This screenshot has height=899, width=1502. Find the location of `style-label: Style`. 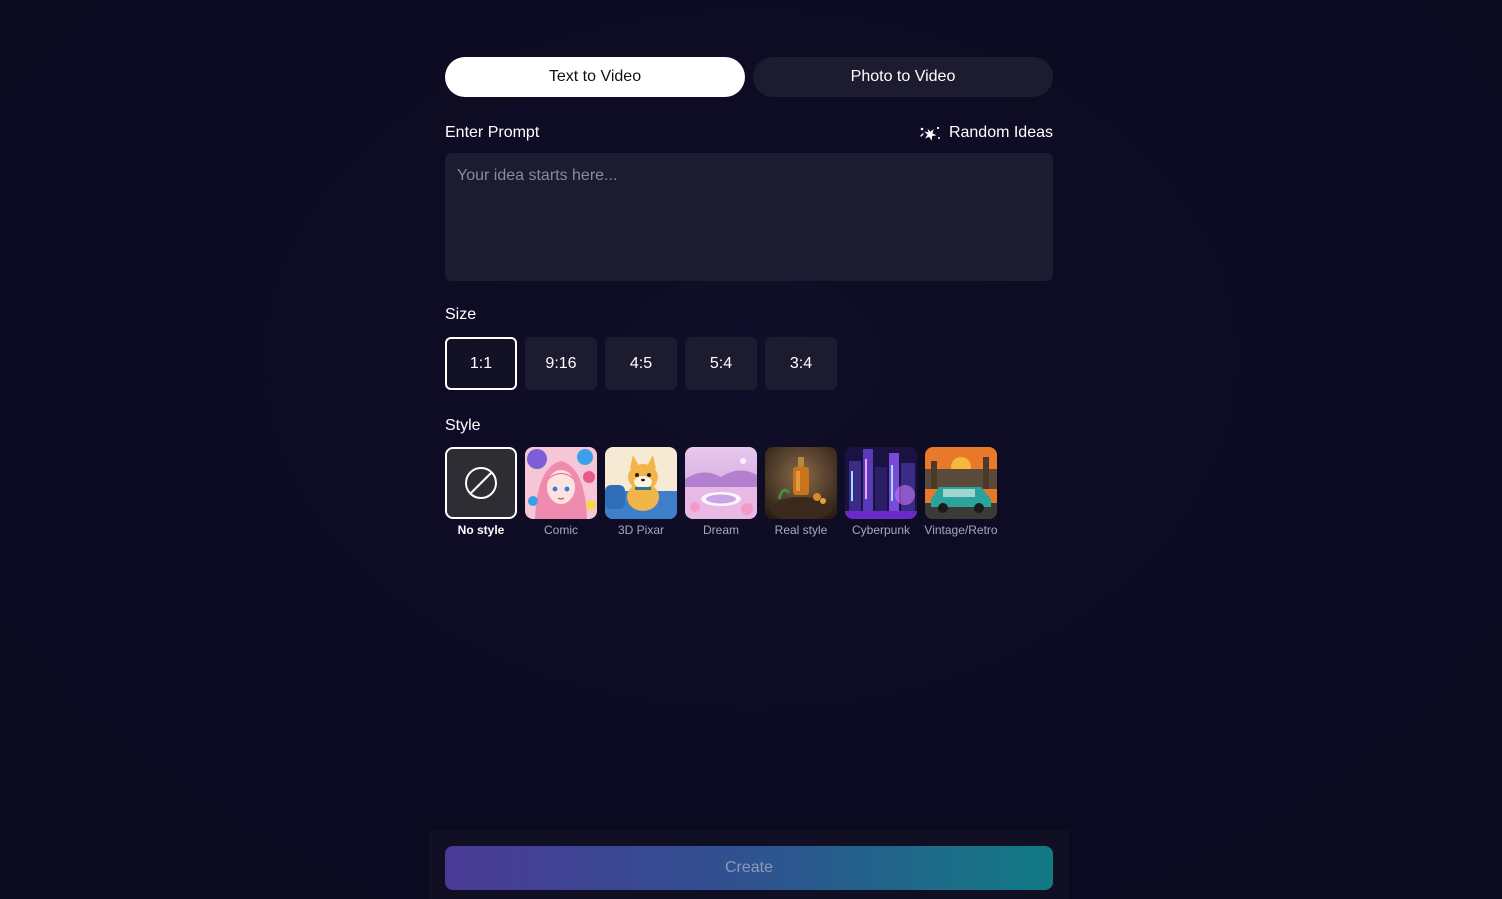

style-label: Style is located at coordinates (463, 425).